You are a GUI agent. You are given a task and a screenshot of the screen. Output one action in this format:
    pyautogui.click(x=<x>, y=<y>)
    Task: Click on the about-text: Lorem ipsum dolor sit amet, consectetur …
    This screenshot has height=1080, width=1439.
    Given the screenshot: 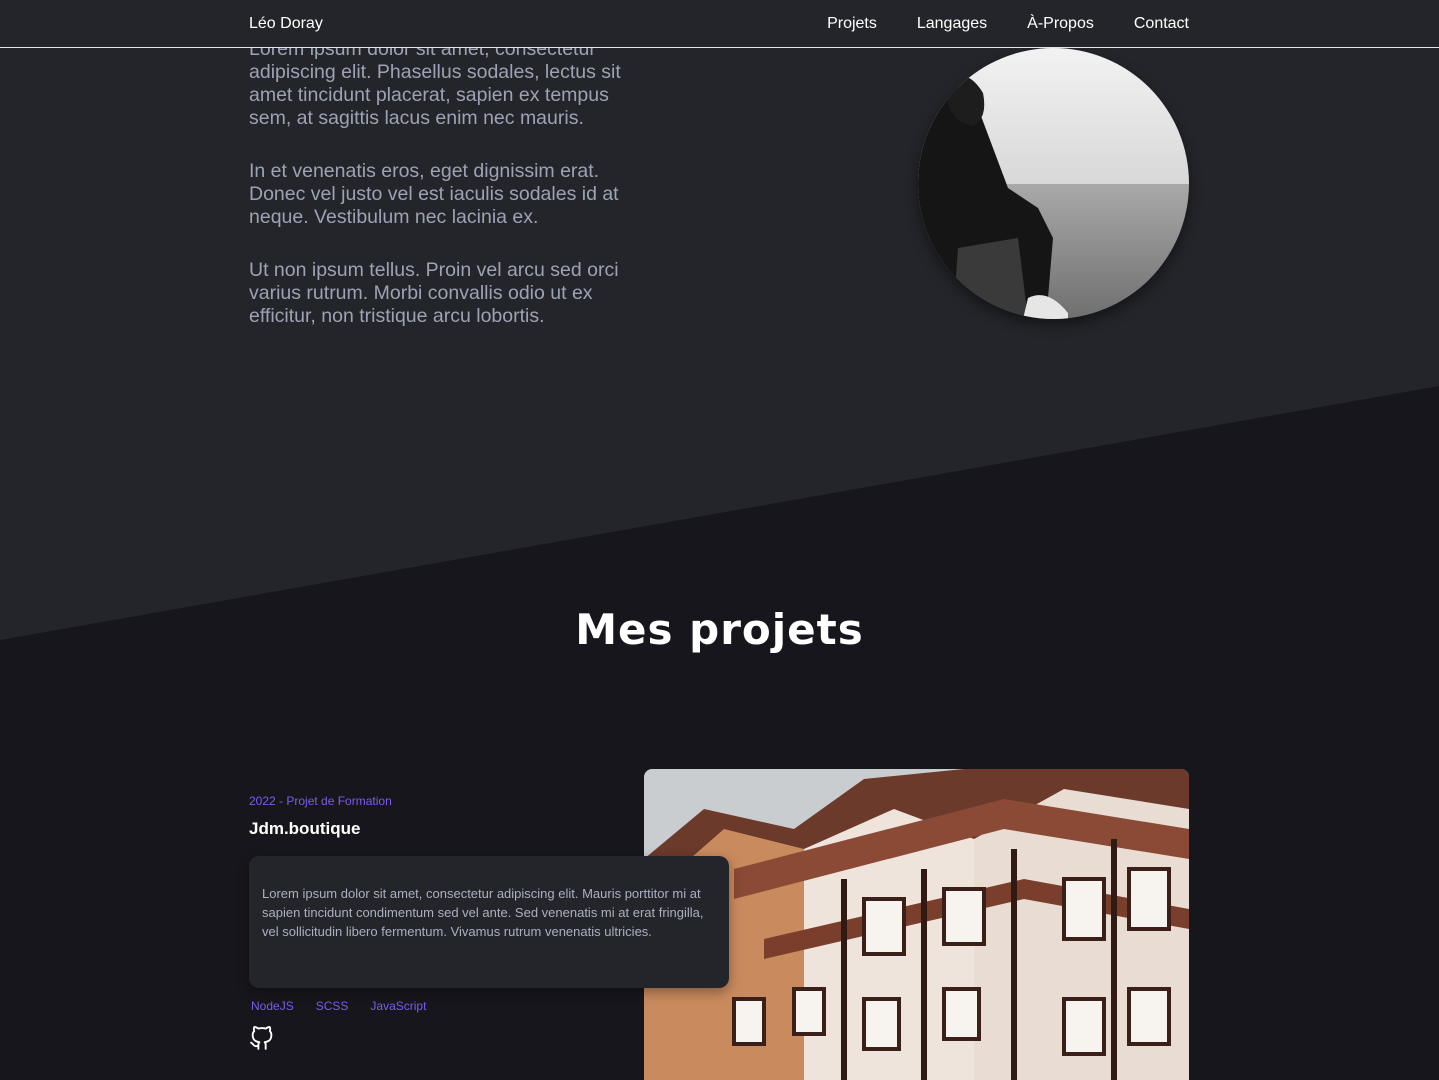 What is the action you would take?
    pyautogui.click(x=446, y=198)
    